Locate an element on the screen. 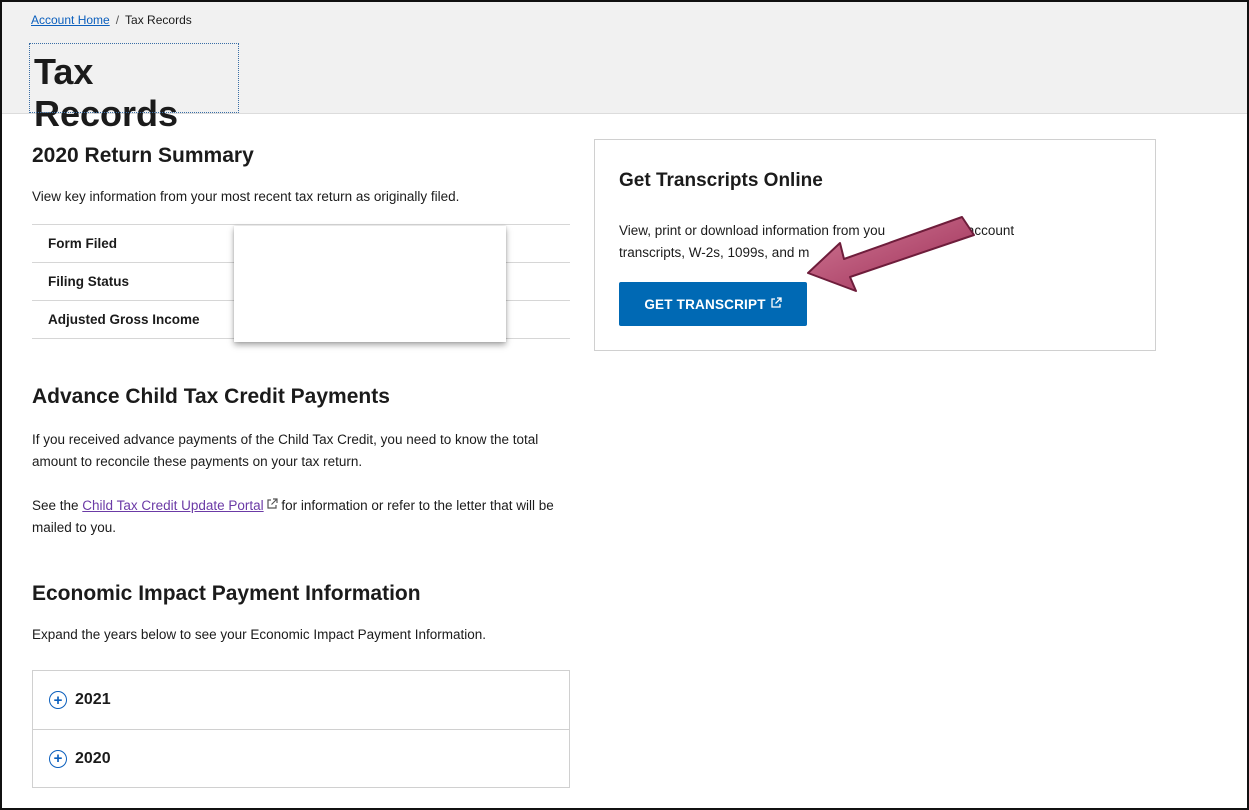 The image size is (1249, 810). accordion-item-2021: + 2021 is located at coordinates (301, 700).